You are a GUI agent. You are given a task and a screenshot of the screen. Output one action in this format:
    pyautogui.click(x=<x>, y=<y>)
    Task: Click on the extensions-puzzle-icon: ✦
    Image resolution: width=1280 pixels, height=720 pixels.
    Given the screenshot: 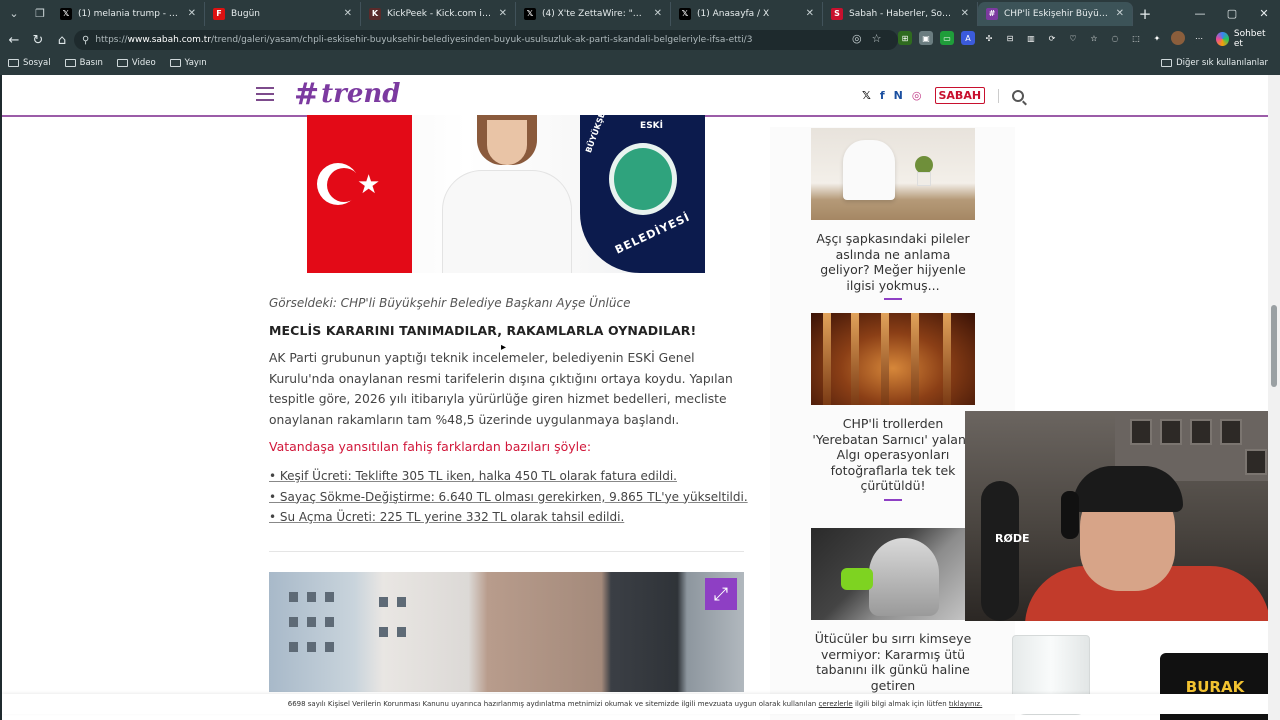 What is the action you would take?
    pyautogui.click(x=1157, y=38)
    